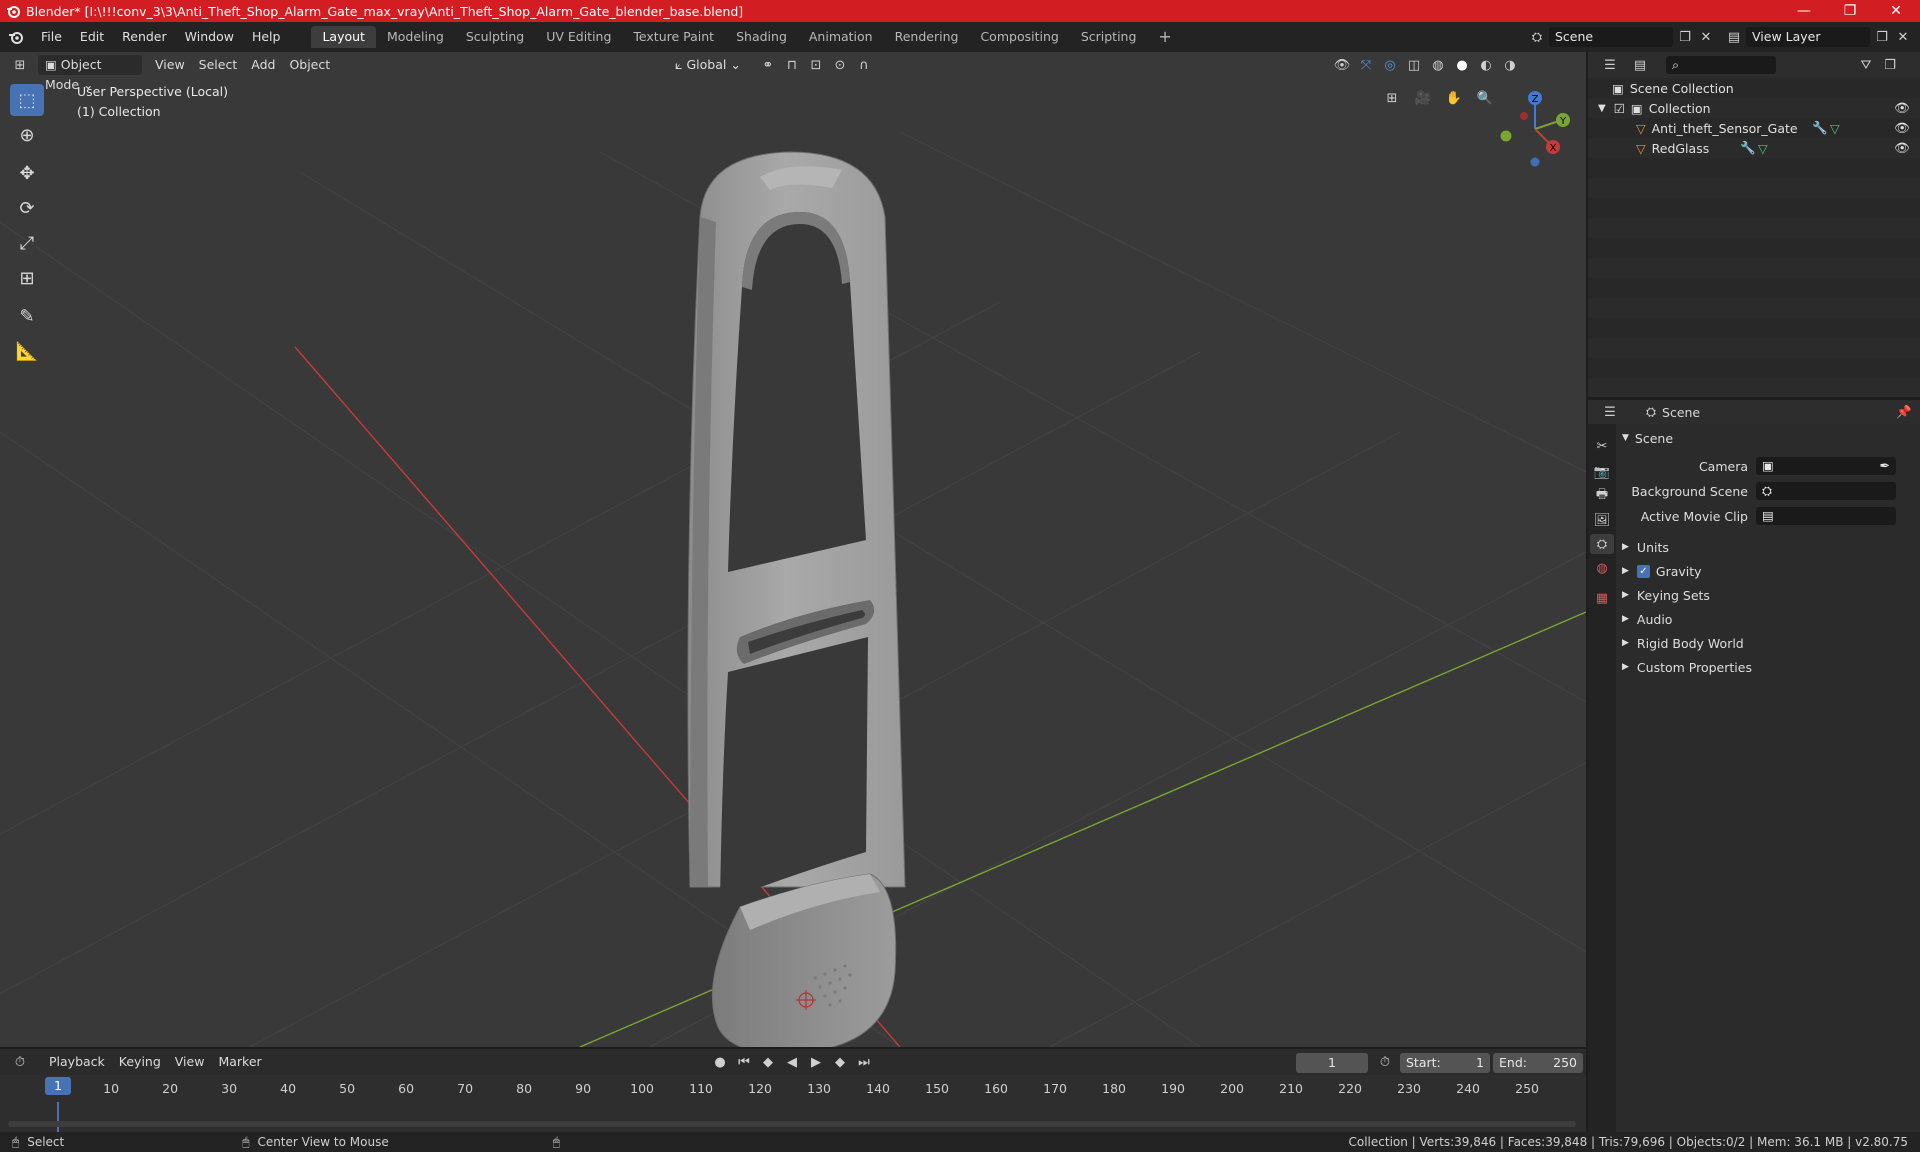 This screenshot has height=1152, width=1920. I want to click on menu-window: Window, so click(209, 37).